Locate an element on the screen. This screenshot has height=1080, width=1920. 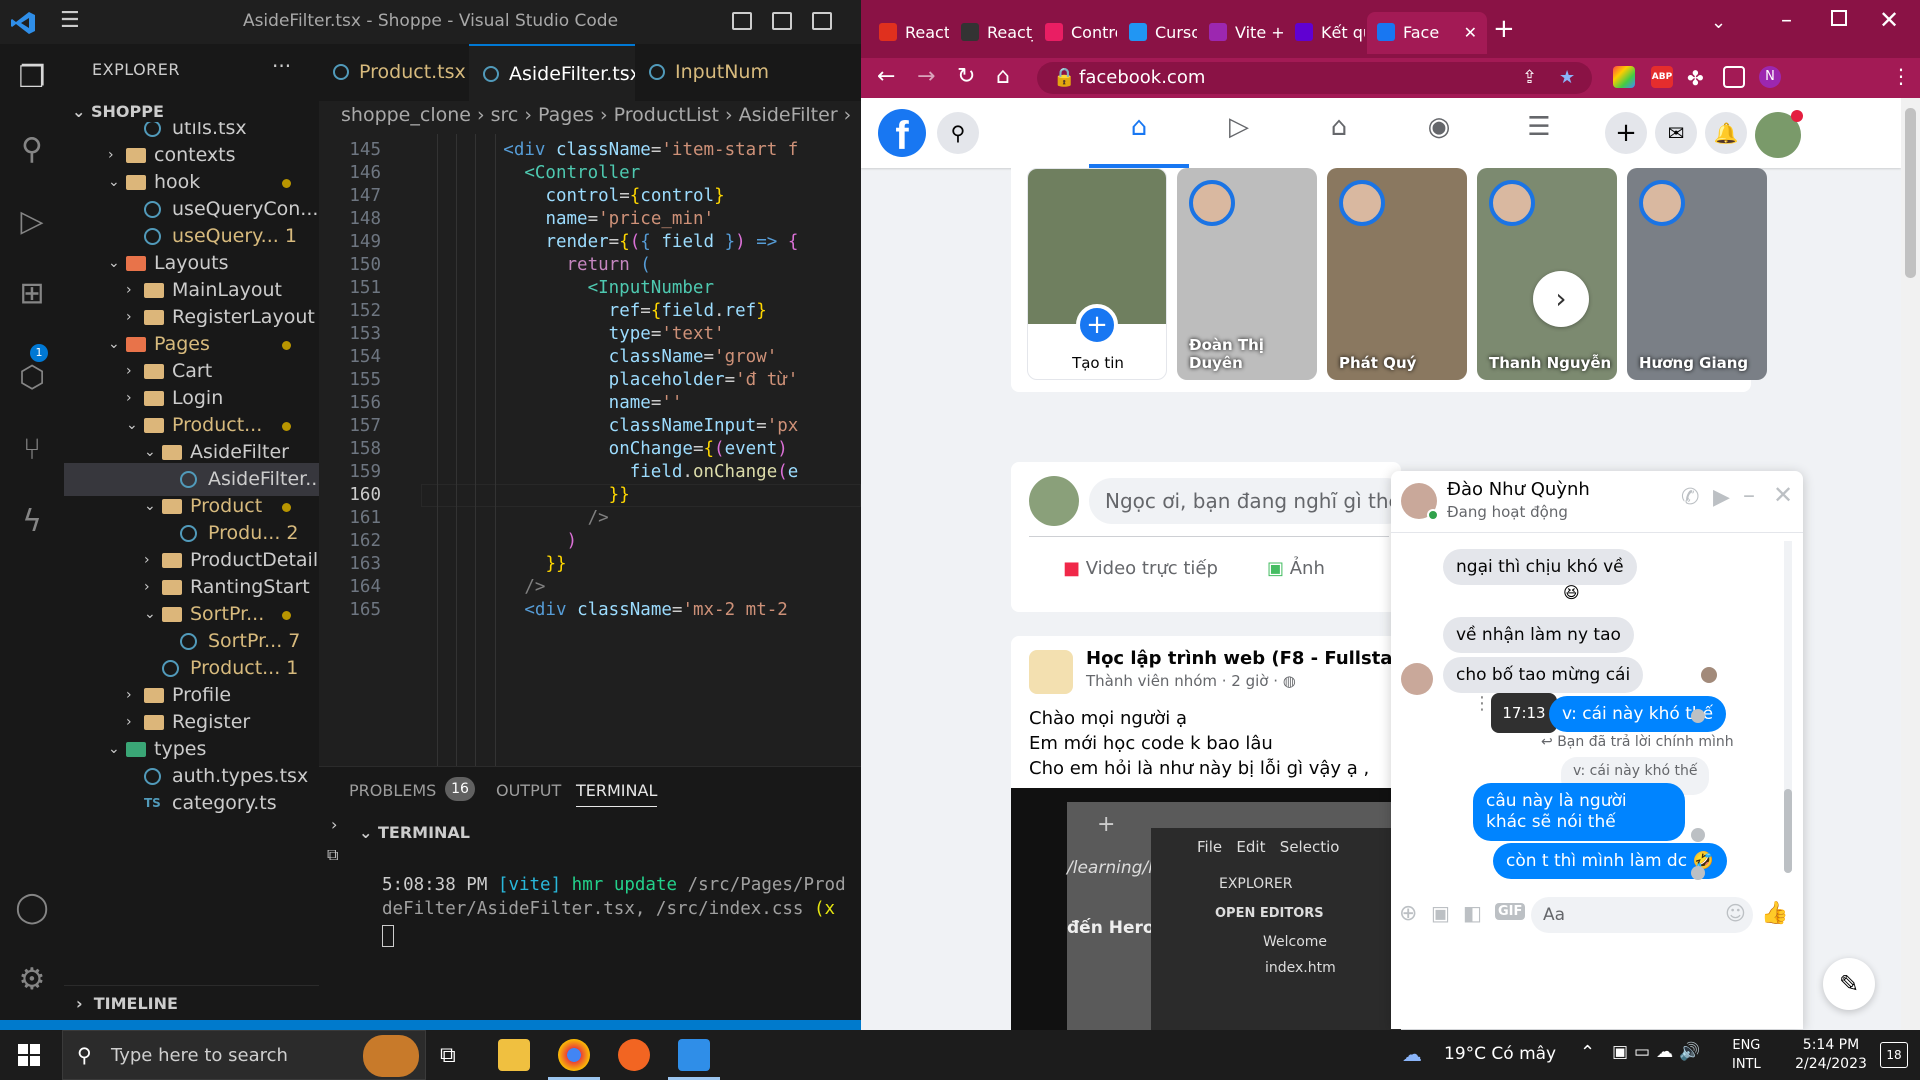
message-incoming: cho bố tao mừng cái is located at coordinates (1543, 675).